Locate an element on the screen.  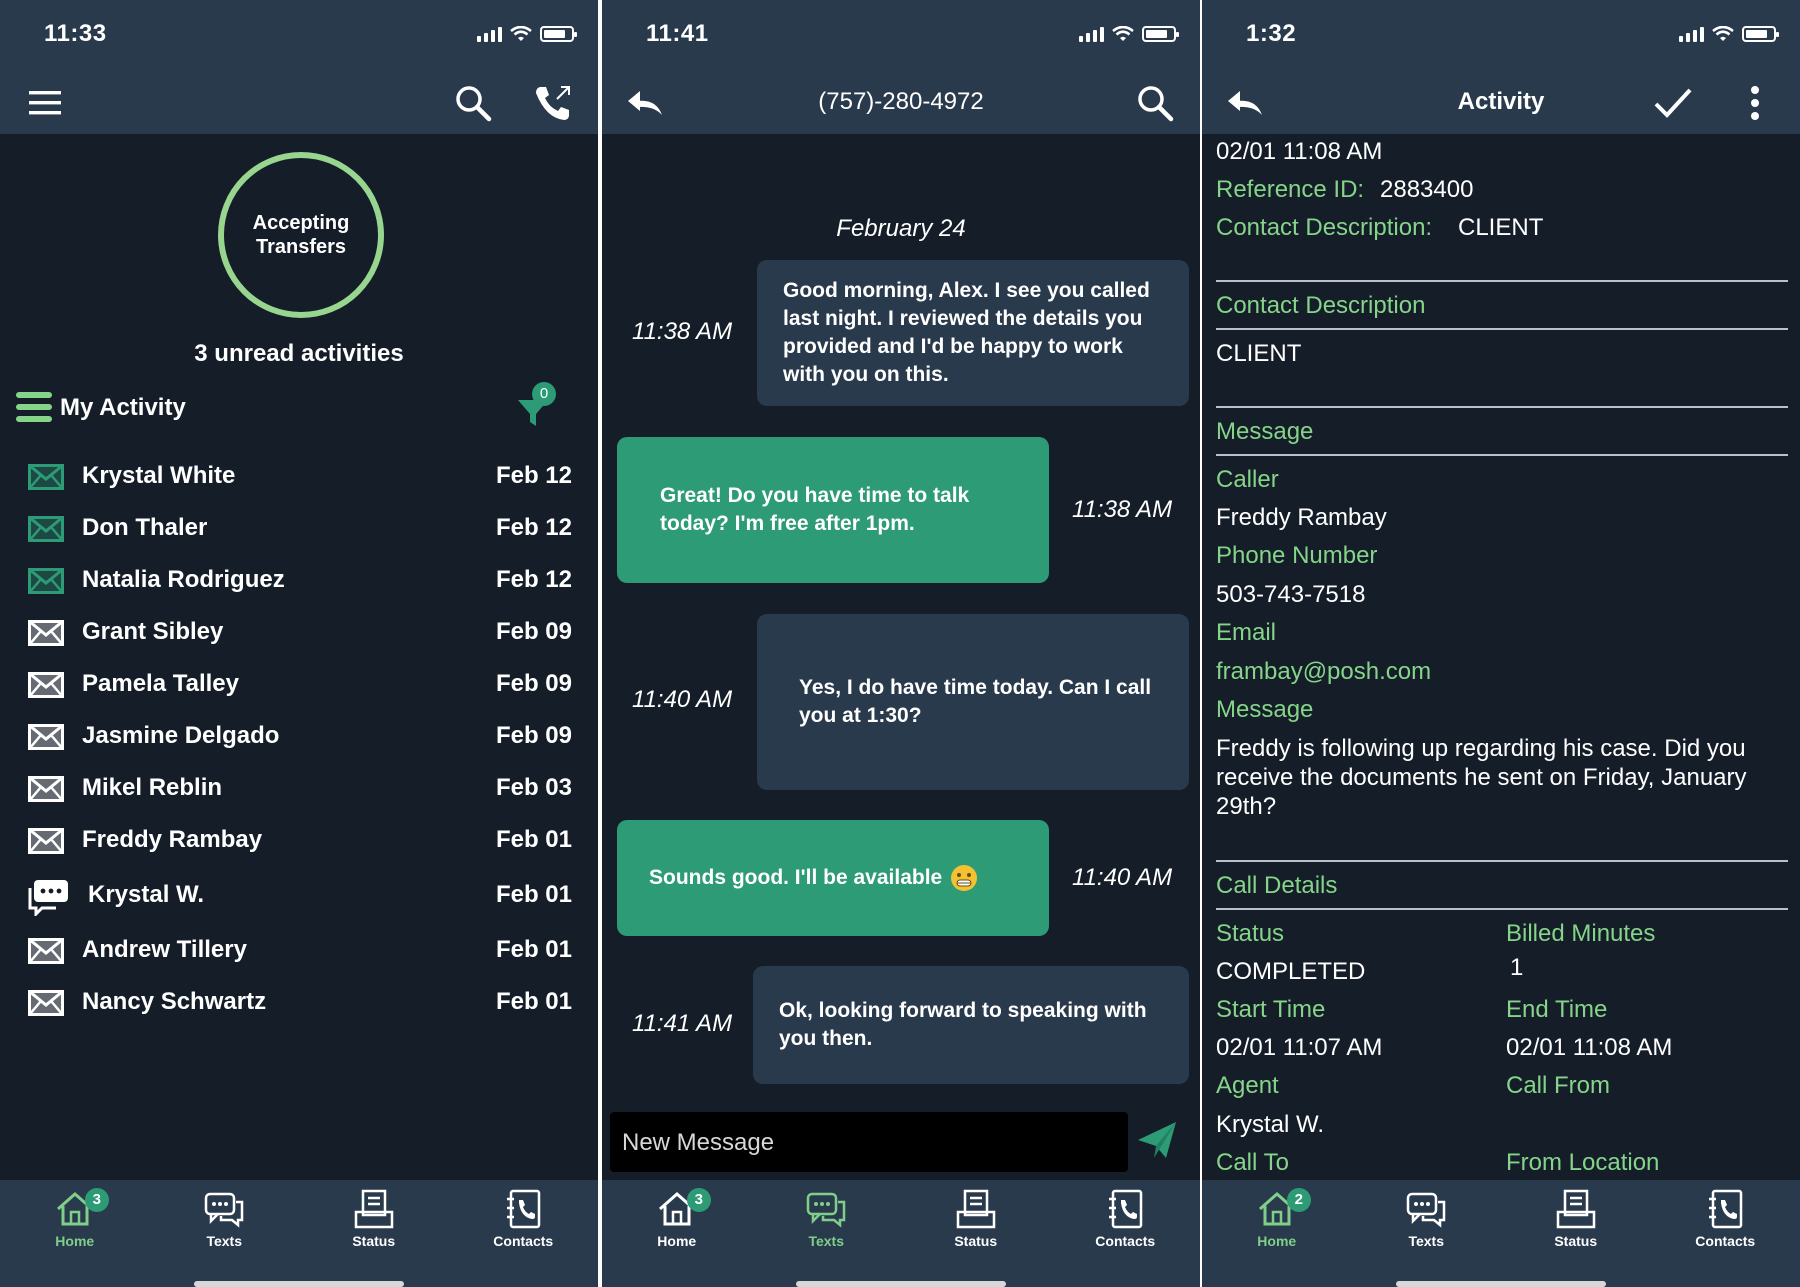
tab-bar: 2 Home Texts Status Contacts is located at coordinates (1501, 1233).